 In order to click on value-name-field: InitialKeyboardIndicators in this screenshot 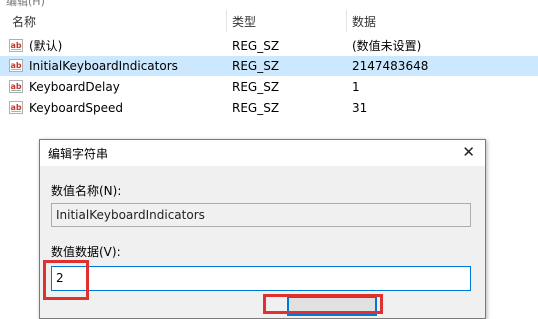, I will do `click(261, 215)`.